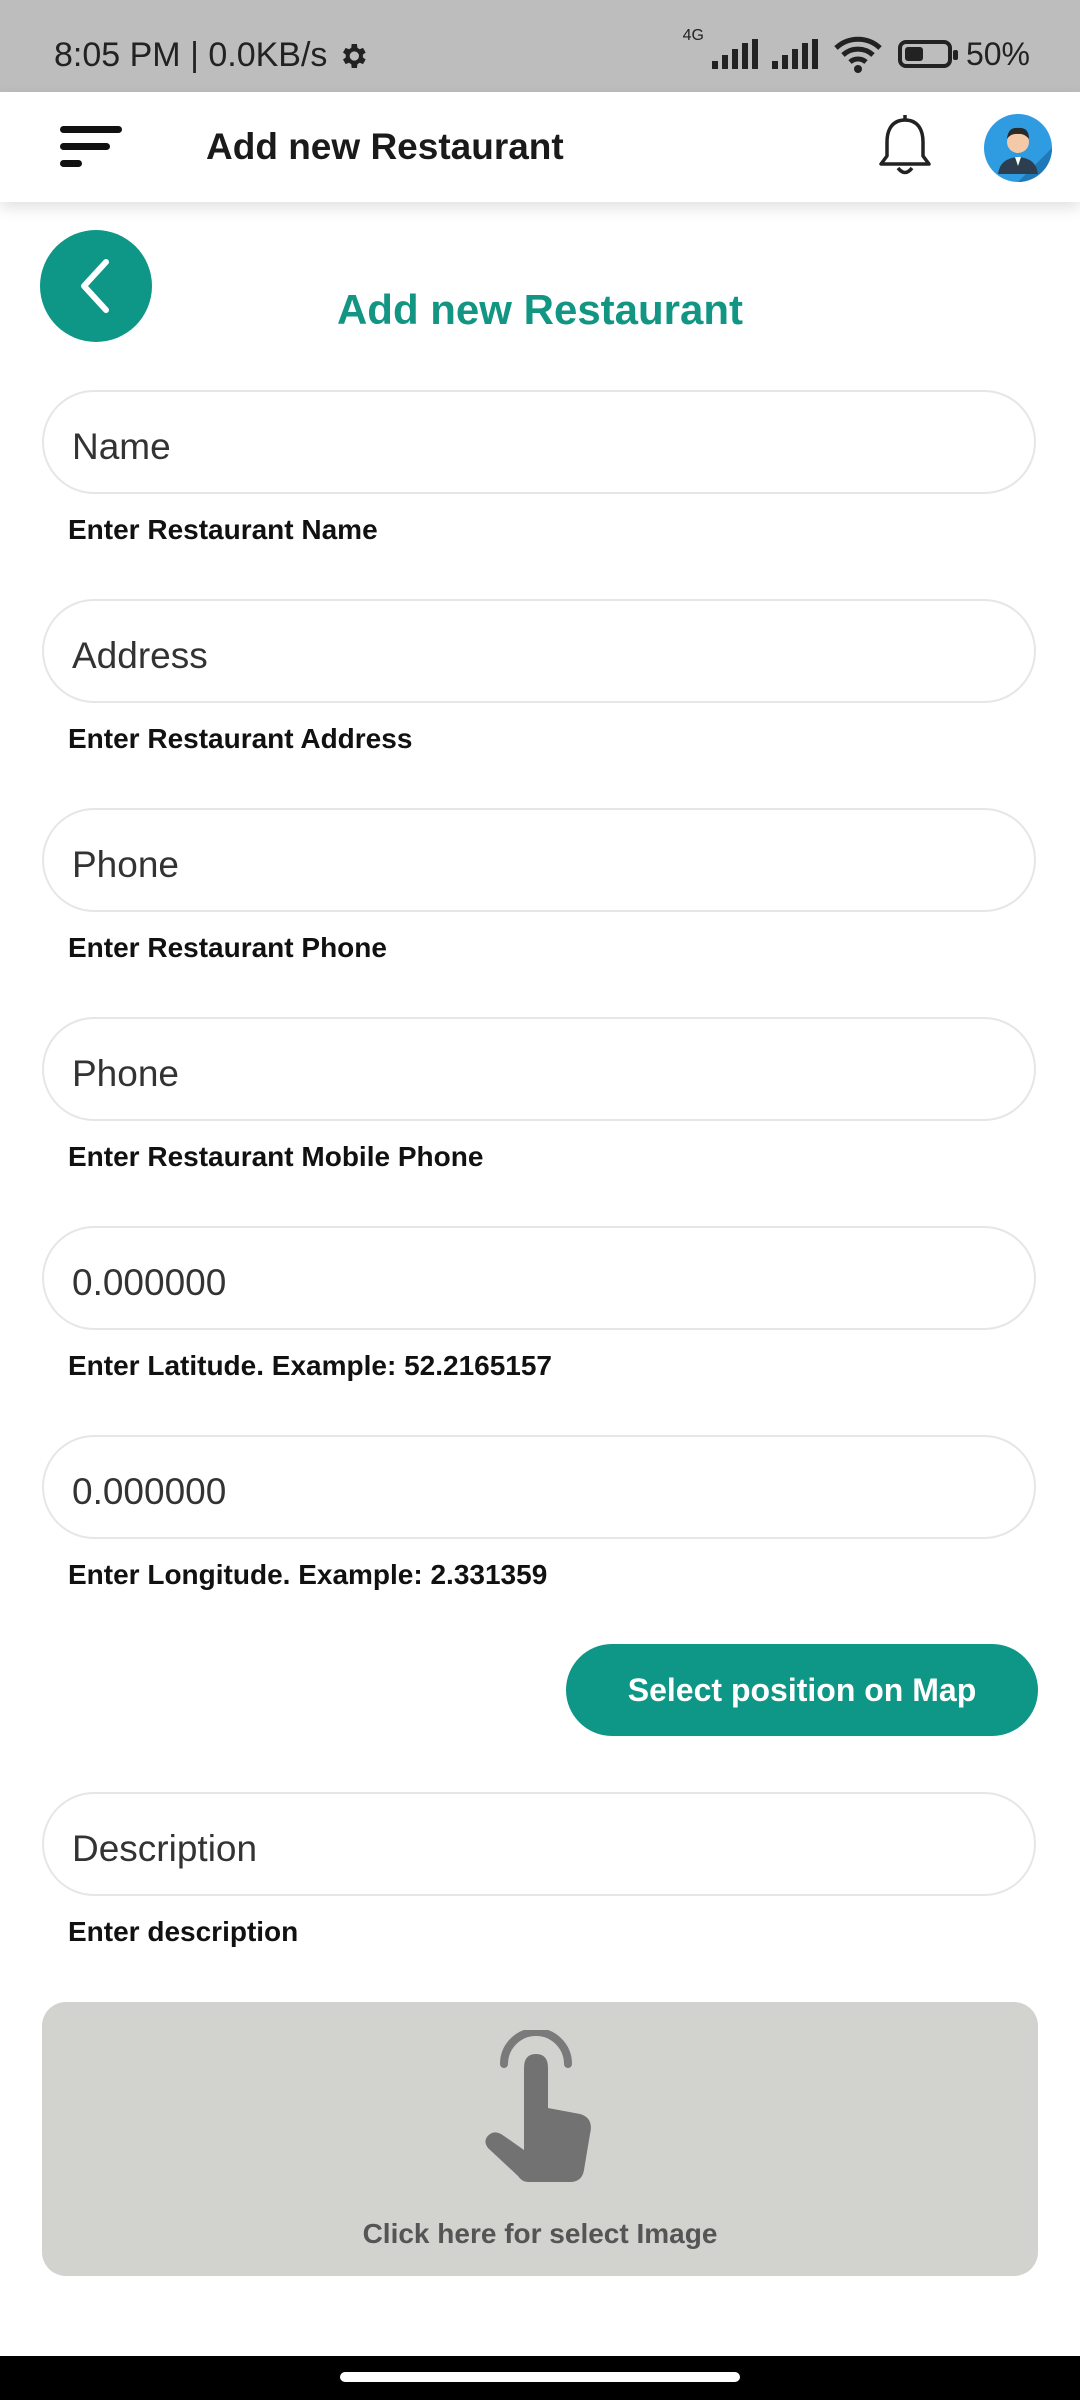 This screenshot has width=1080, height=2400. What do you see at coordinates (125, 1073) in the screenshot?
I see `mobile-phone-placeholder: Phone` at bounding box center [125, 1073].